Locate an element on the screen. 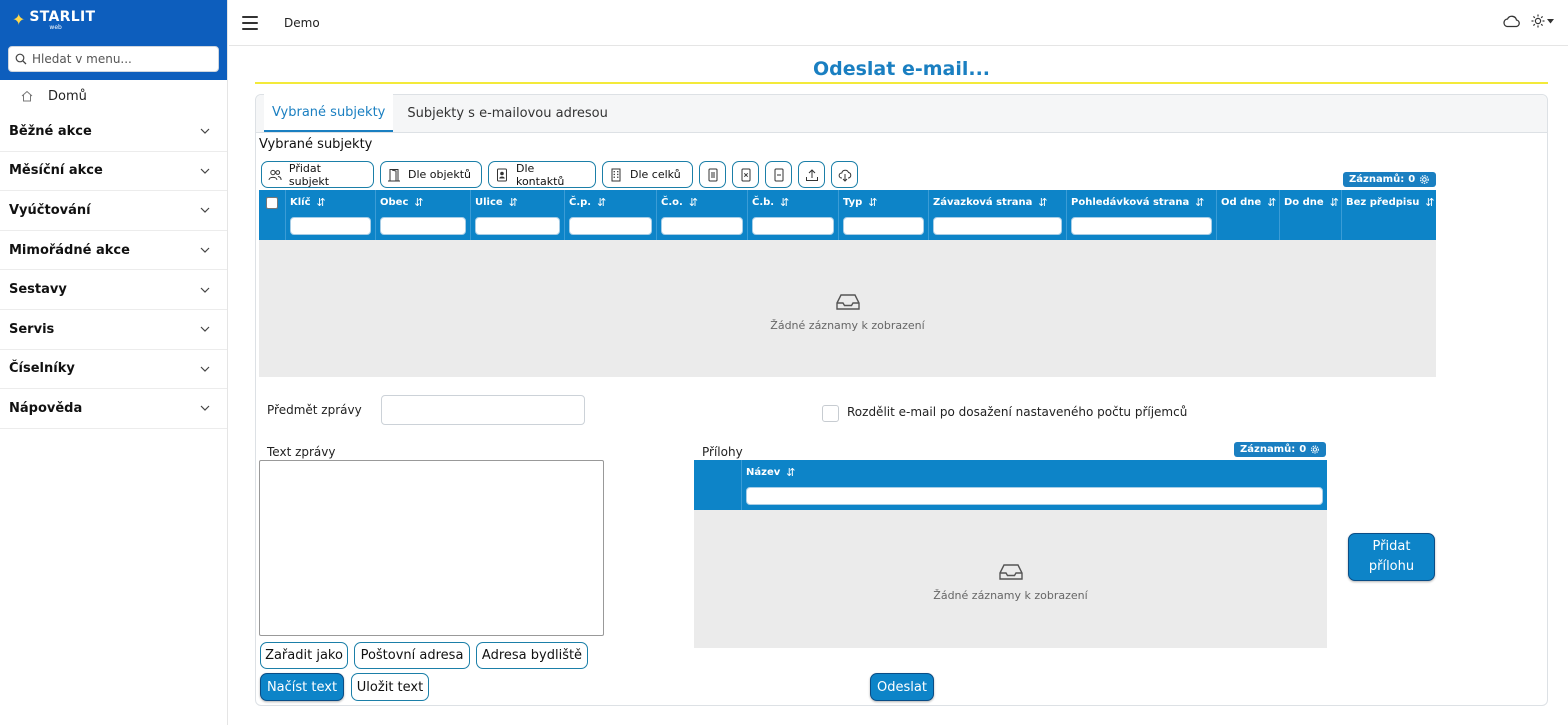  column-label: Obec is located at coordinates (394, 202).